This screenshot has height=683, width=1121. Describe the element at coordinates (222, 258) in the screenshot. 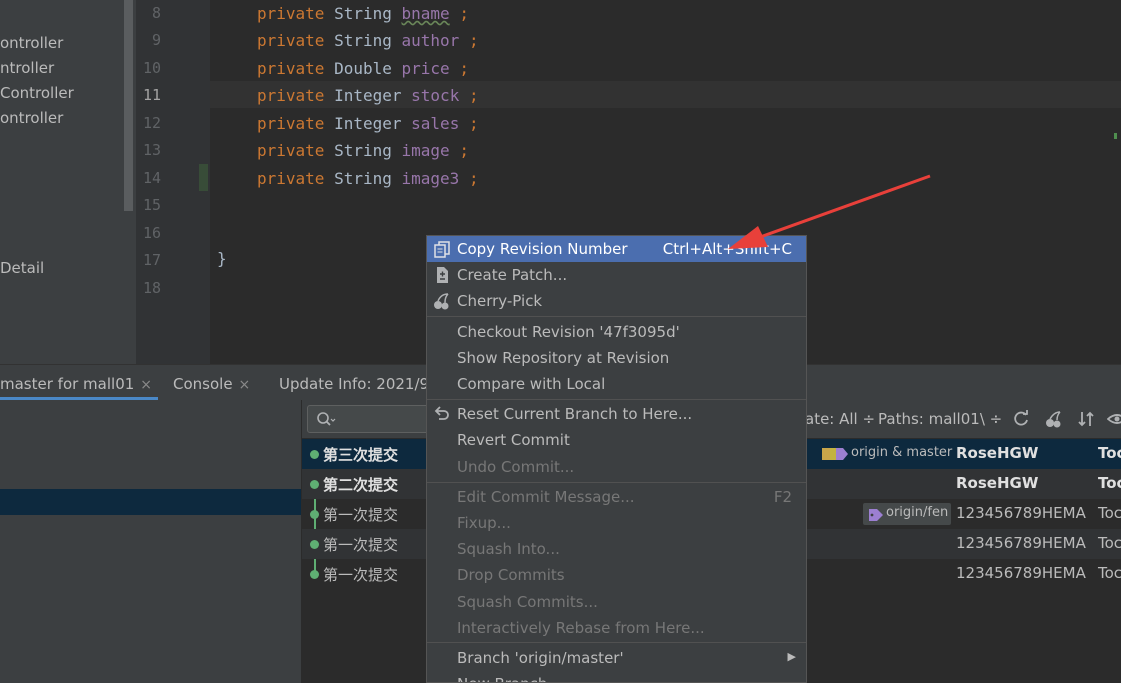

I see `closing-brace: }` at that location.